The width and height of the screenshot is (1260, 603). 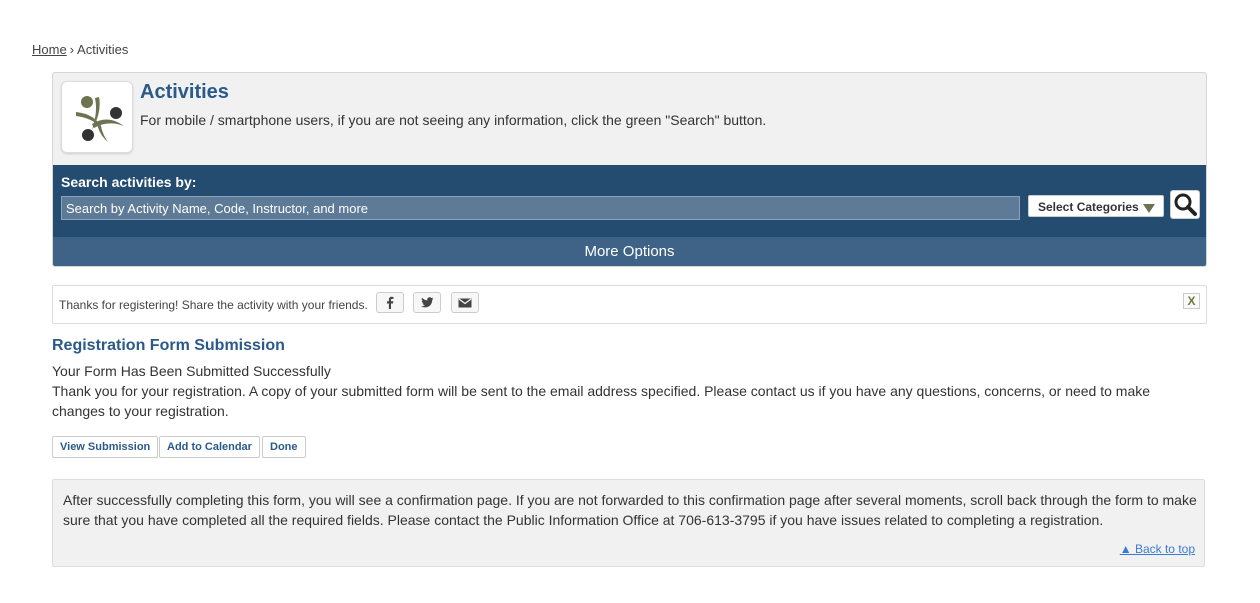 What do you see at coordinates (1149, 208) in the screenshot?
I see `dropdown-arrow-icon` at bounding box center [1149, 208].